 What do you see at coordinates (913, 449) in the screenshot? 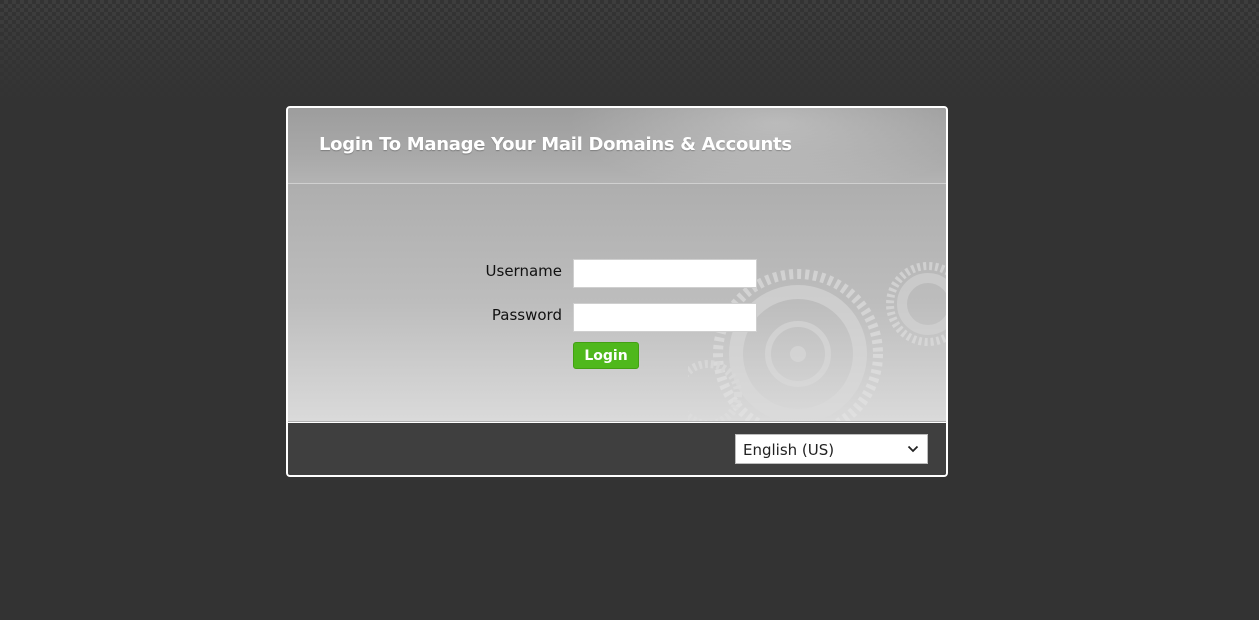
I see `chevron-down-icon` at bounding box center [913, 449].